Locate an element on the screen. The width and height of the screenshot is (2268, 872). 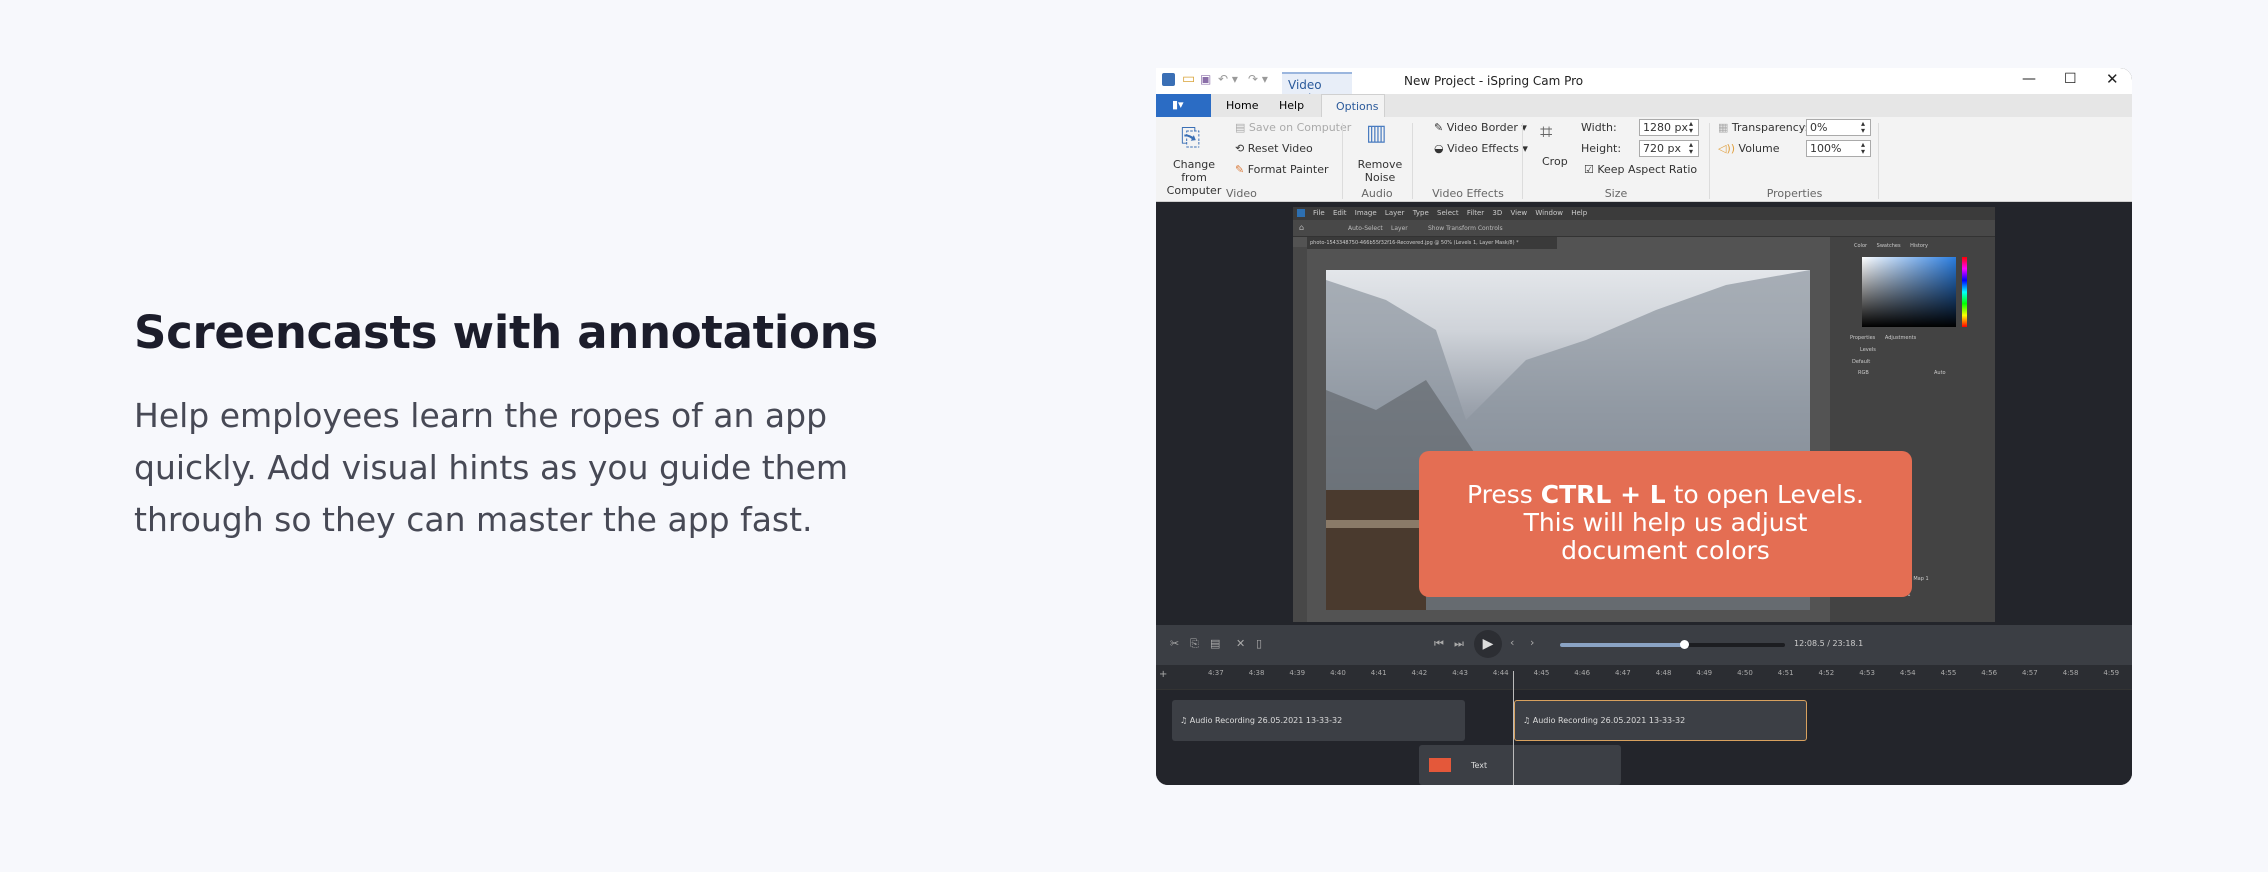
ruler-tick: 4:57 is located at coordinates (2030, 673).